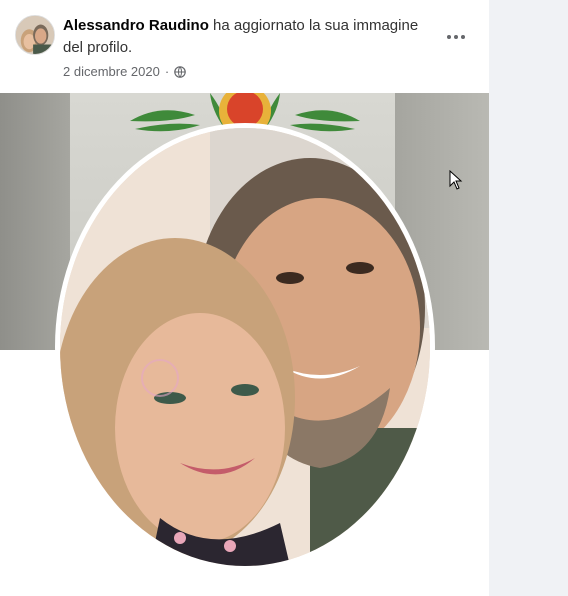  Describe the element at coordinates (456, 180) in the screenshot. I see `mouse-cursor-icon` at that location.